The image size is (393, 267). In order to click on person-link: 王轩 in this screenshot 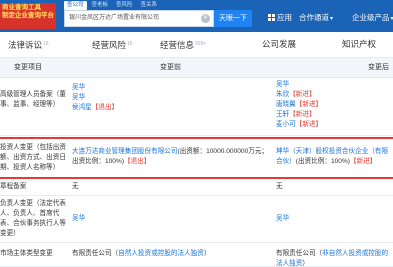, I will do `click(282, 114)`.